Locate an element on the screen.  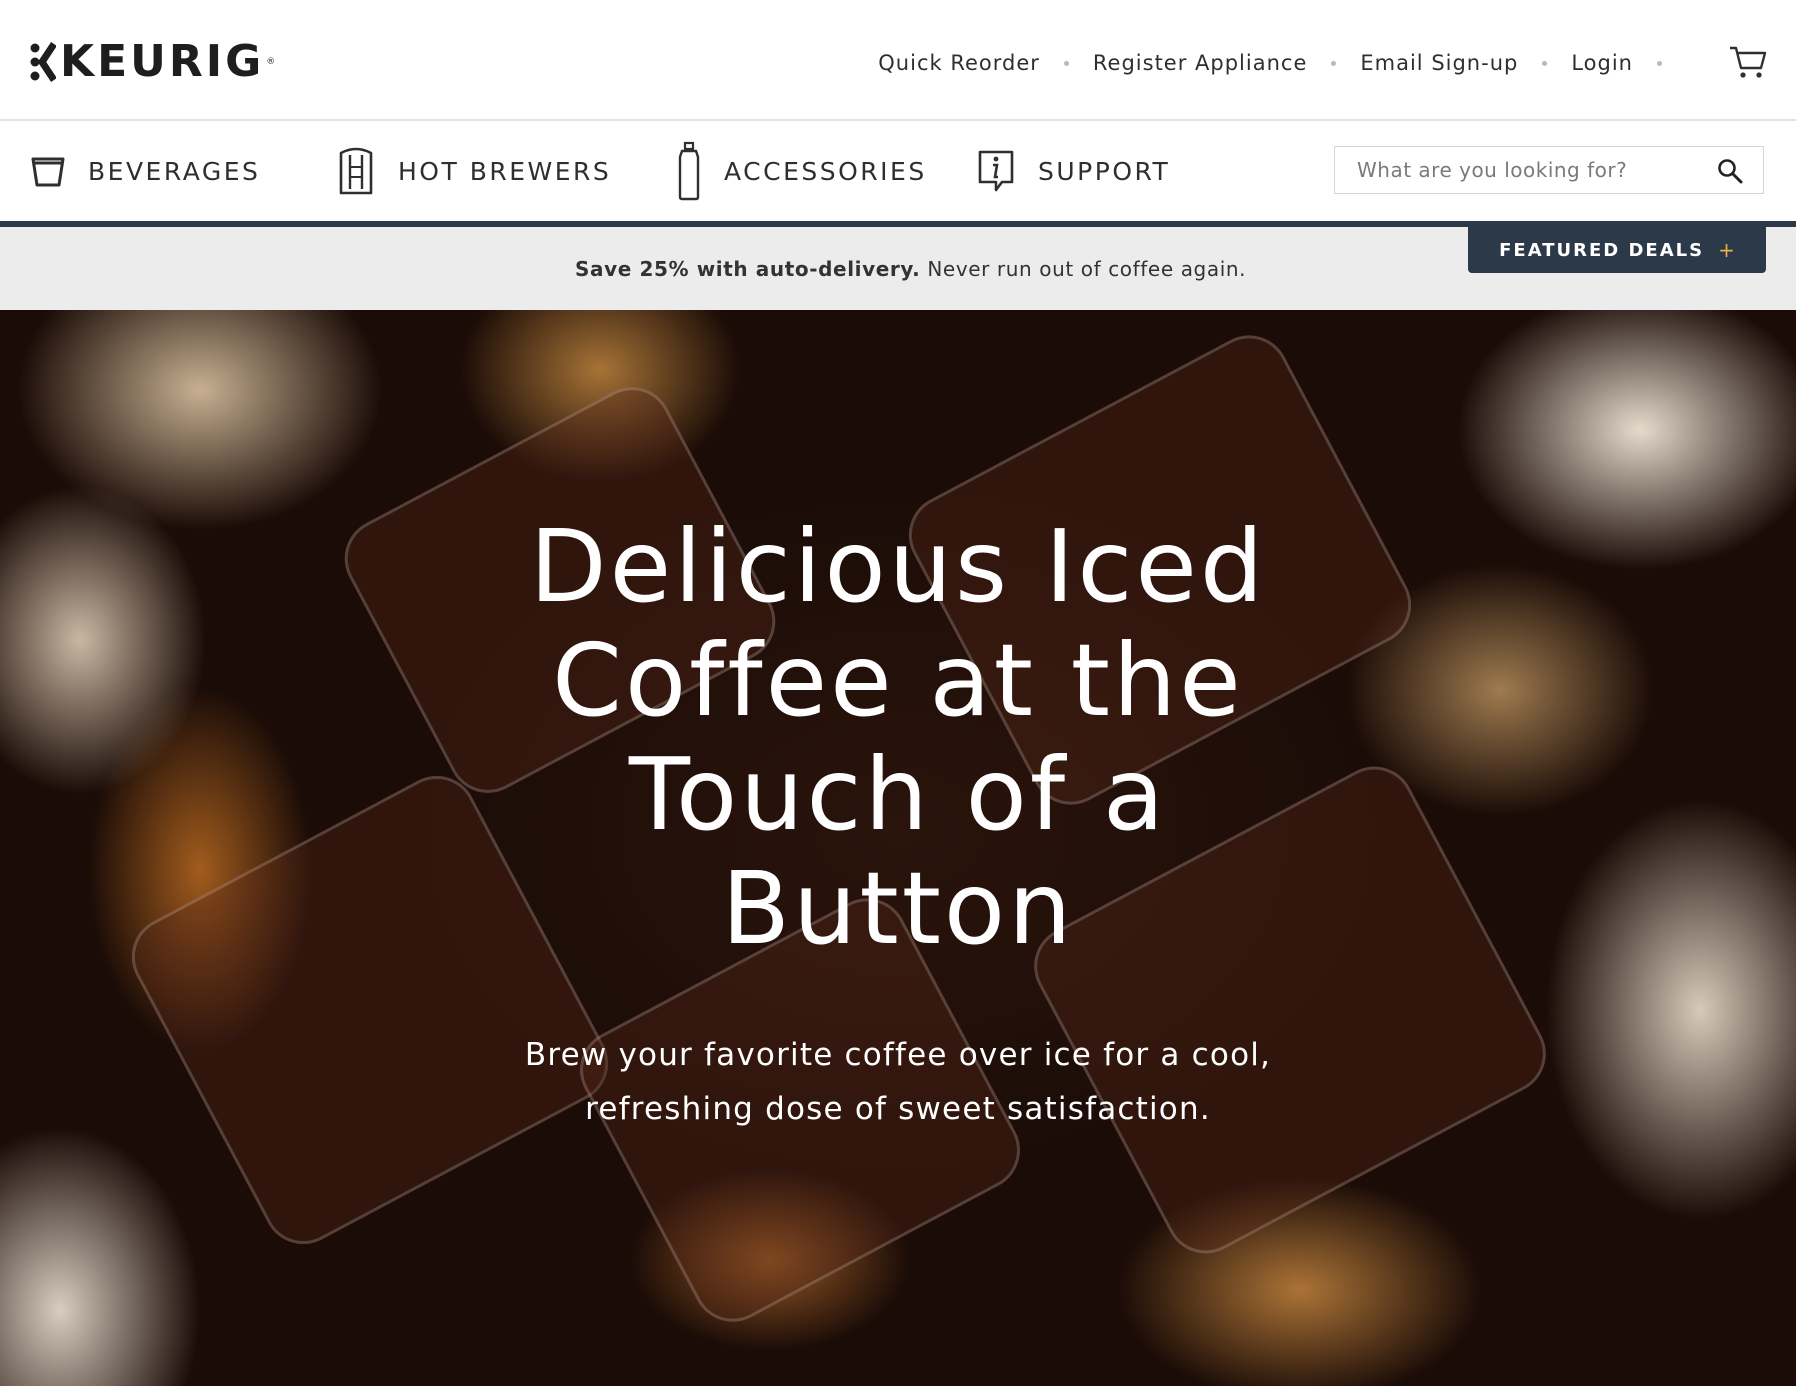
shopping-cart-icon is located at coordinates (1748, 62).